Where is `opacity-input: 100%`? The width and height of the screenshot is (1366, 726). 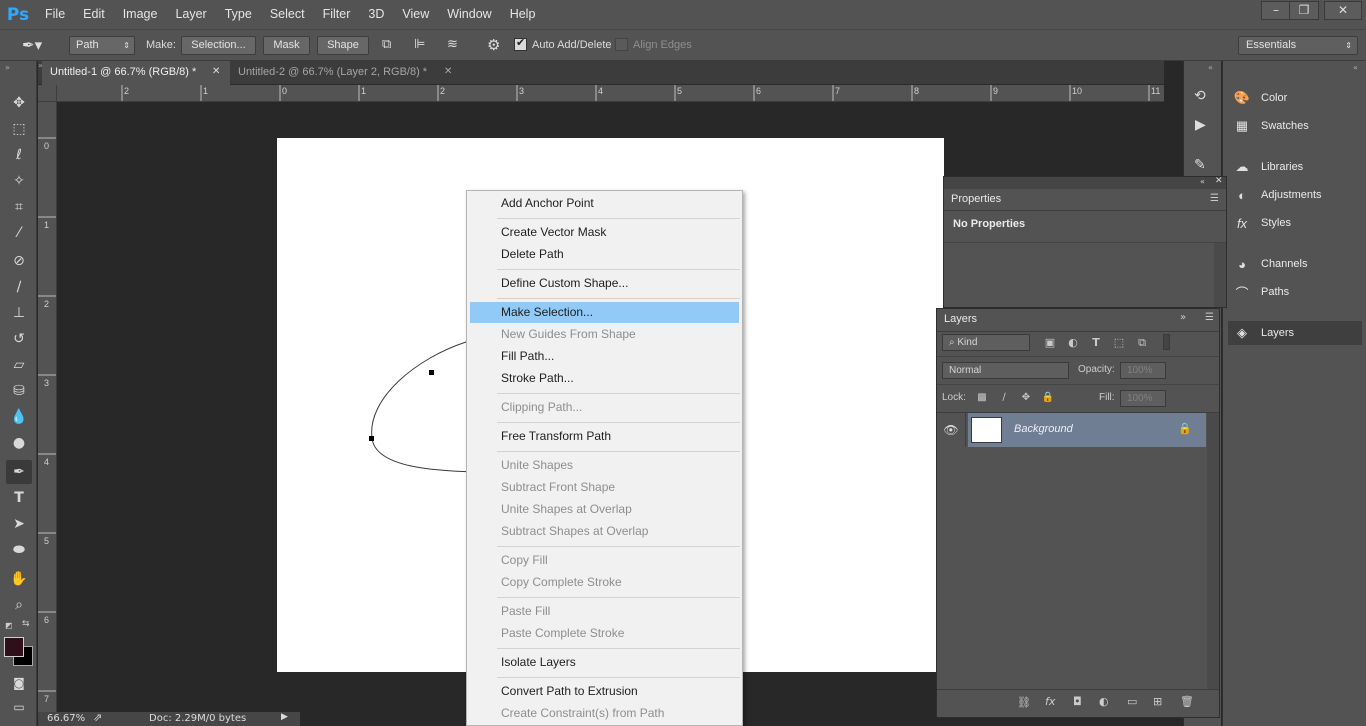
opacity-input: 100% is located at coordinates (1143, 370).